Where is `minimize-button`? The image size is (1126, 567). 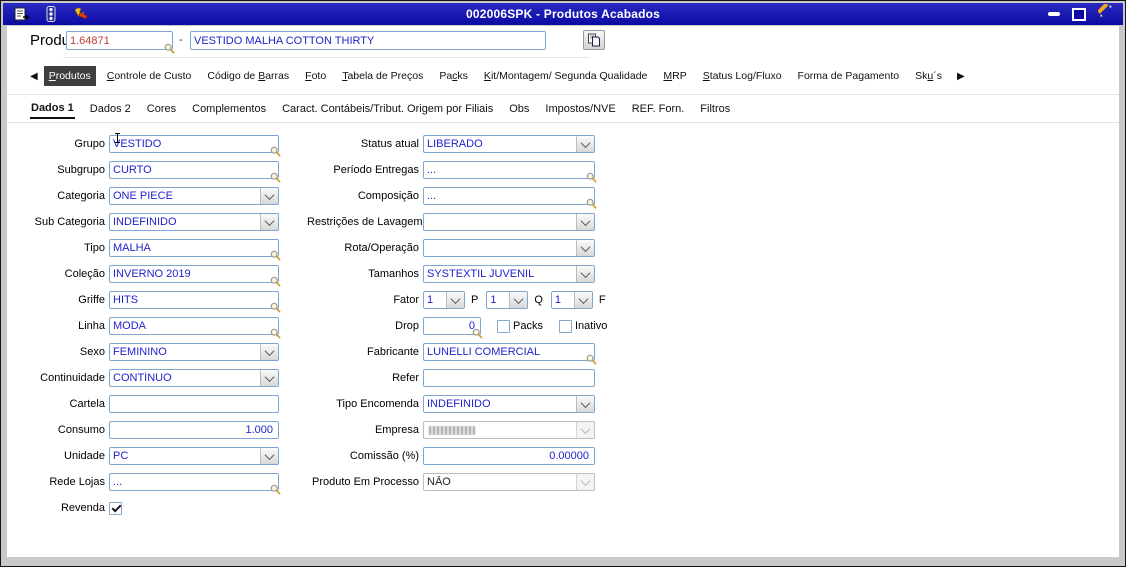
minimize-button is located at coordinates (1054, 14).